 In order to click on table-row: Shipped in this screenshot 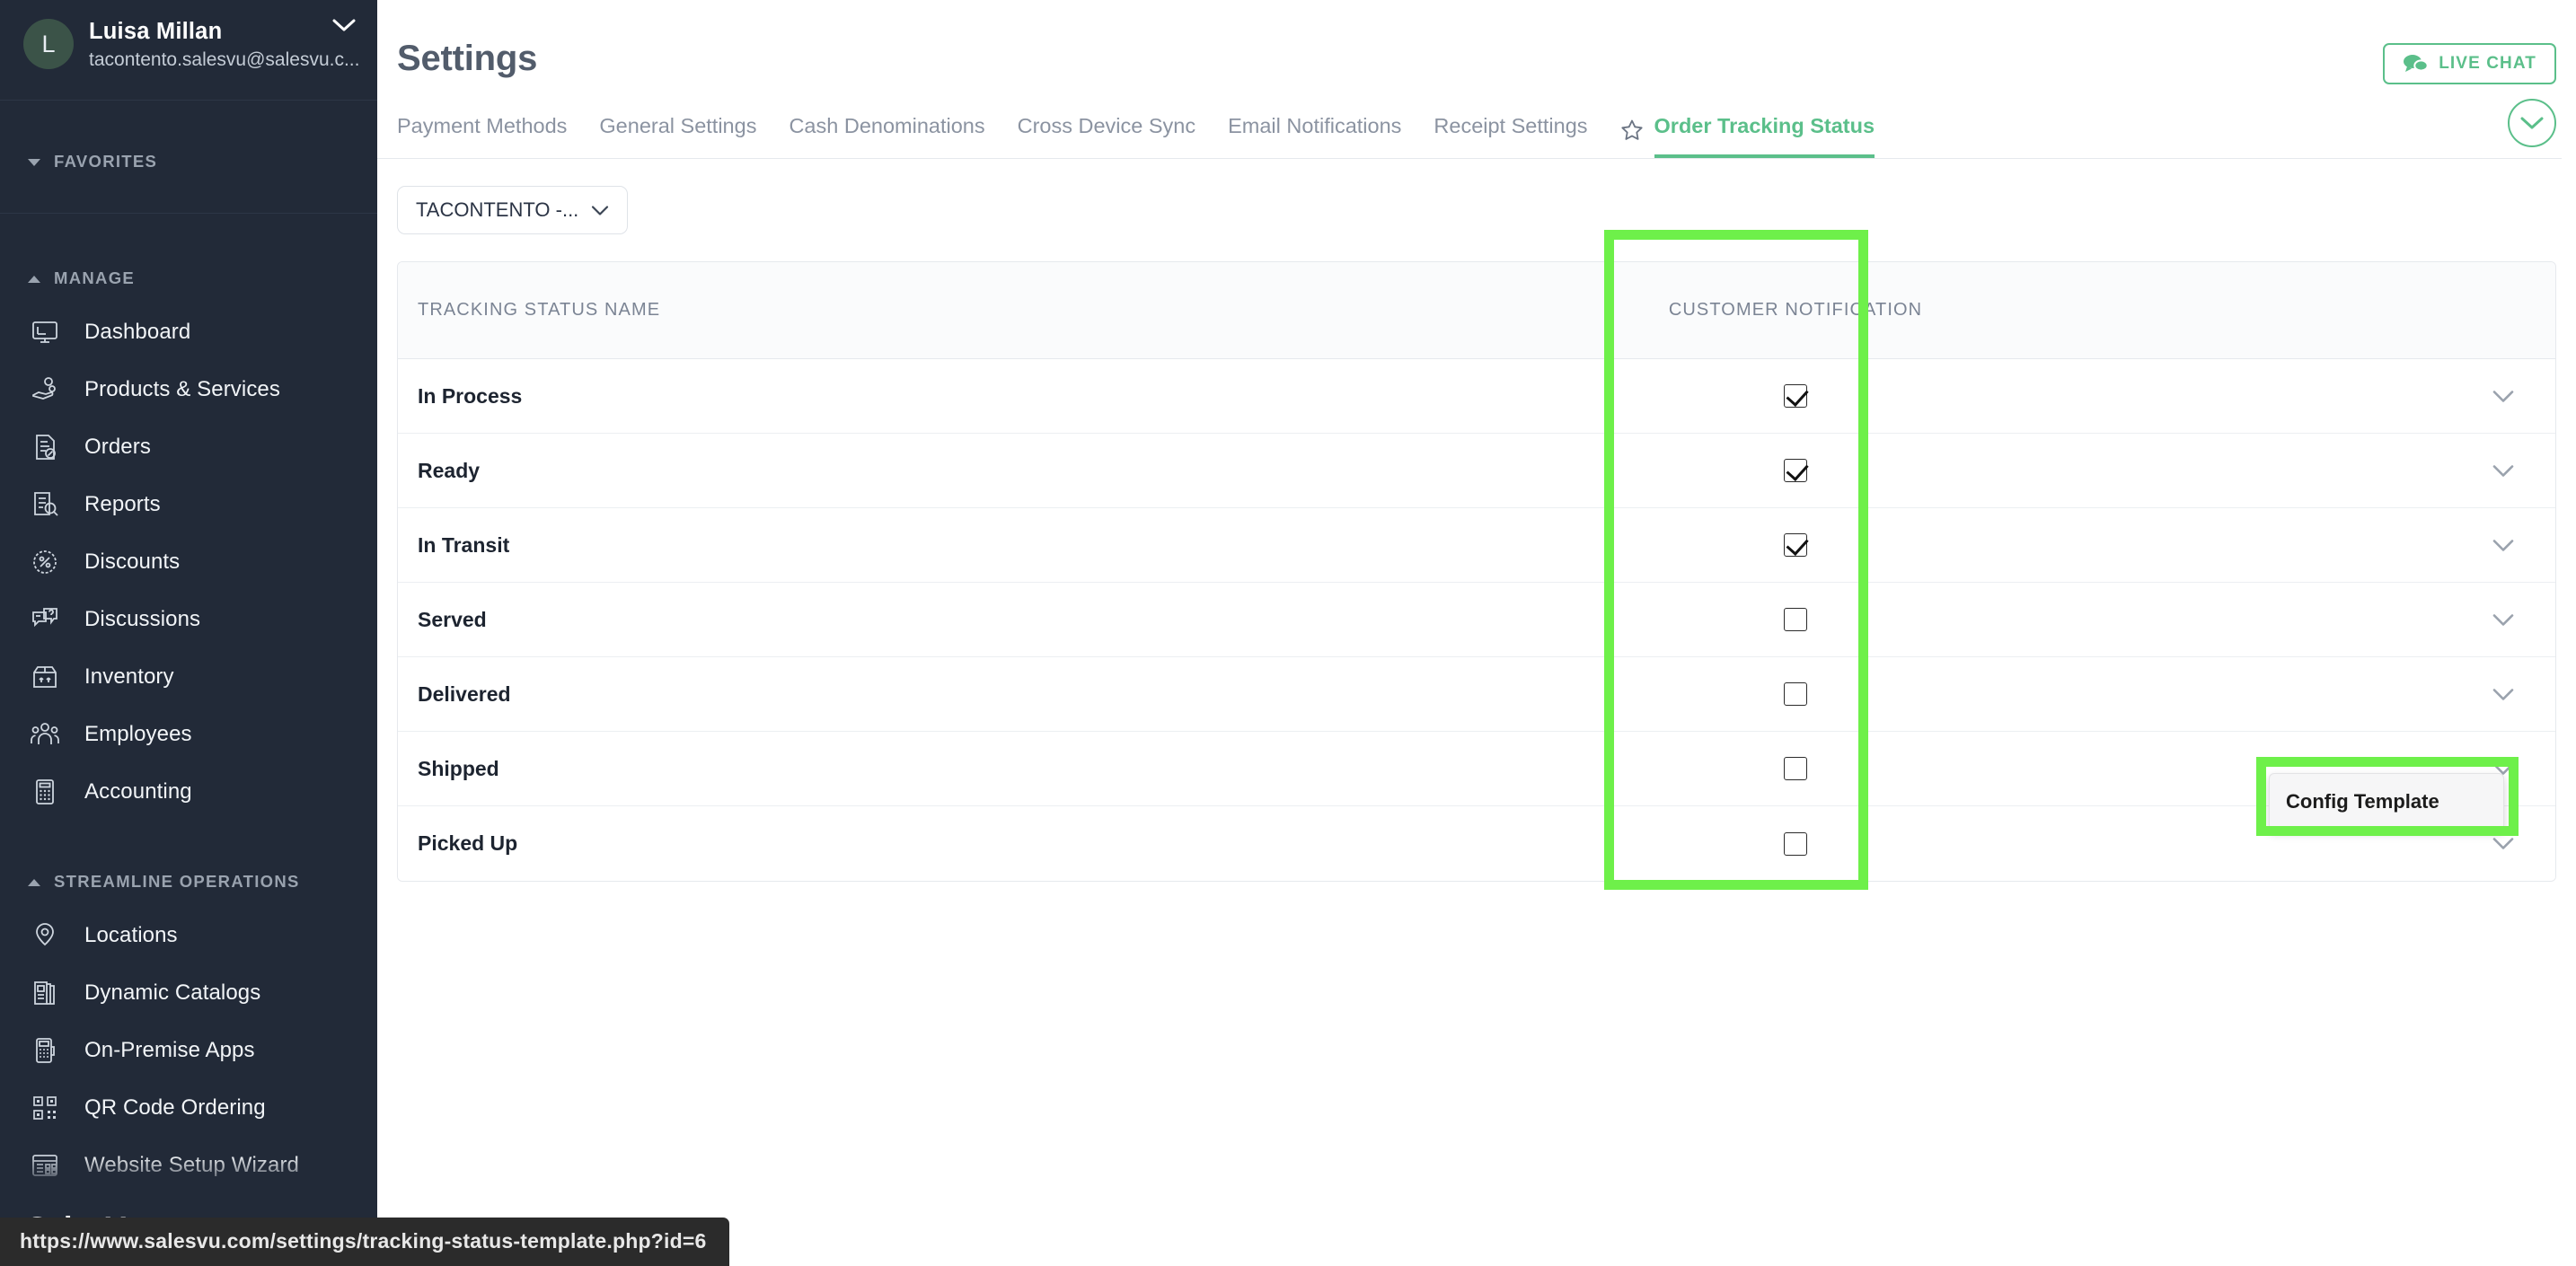, I will do `click(1476, 769)`.